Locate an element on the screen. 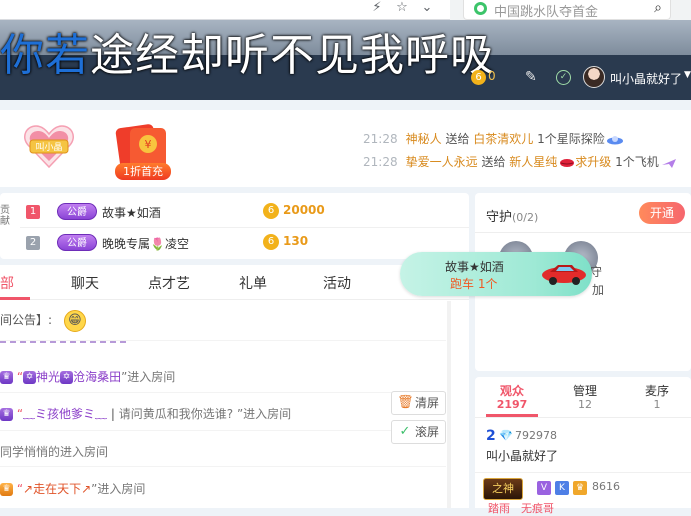 Image resolution: width=691 pixels, height=516 pixels. feed-user: 神秘人 is located at coordinates (424, 139).